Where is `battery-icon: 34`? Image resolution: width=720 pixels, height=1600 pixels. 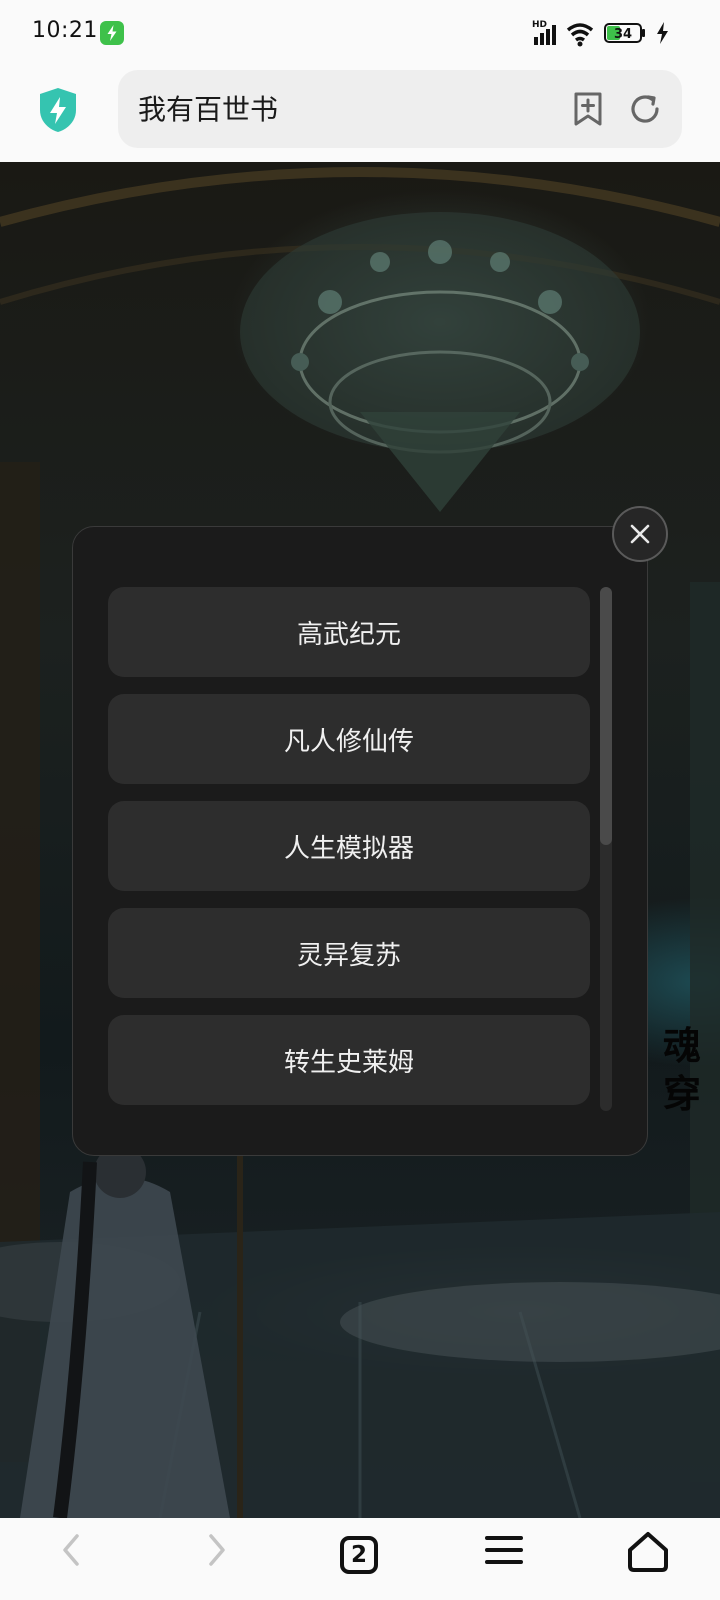
battery-icon: 34 is located at coordinates (624, 33).